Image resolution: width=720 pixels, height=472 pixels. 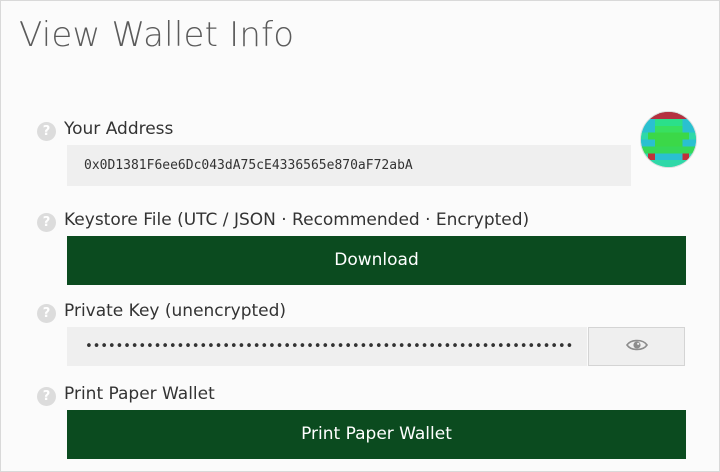 I want to click on private-key-label: Private Key (unencrypted), so click(x=175, y=311).